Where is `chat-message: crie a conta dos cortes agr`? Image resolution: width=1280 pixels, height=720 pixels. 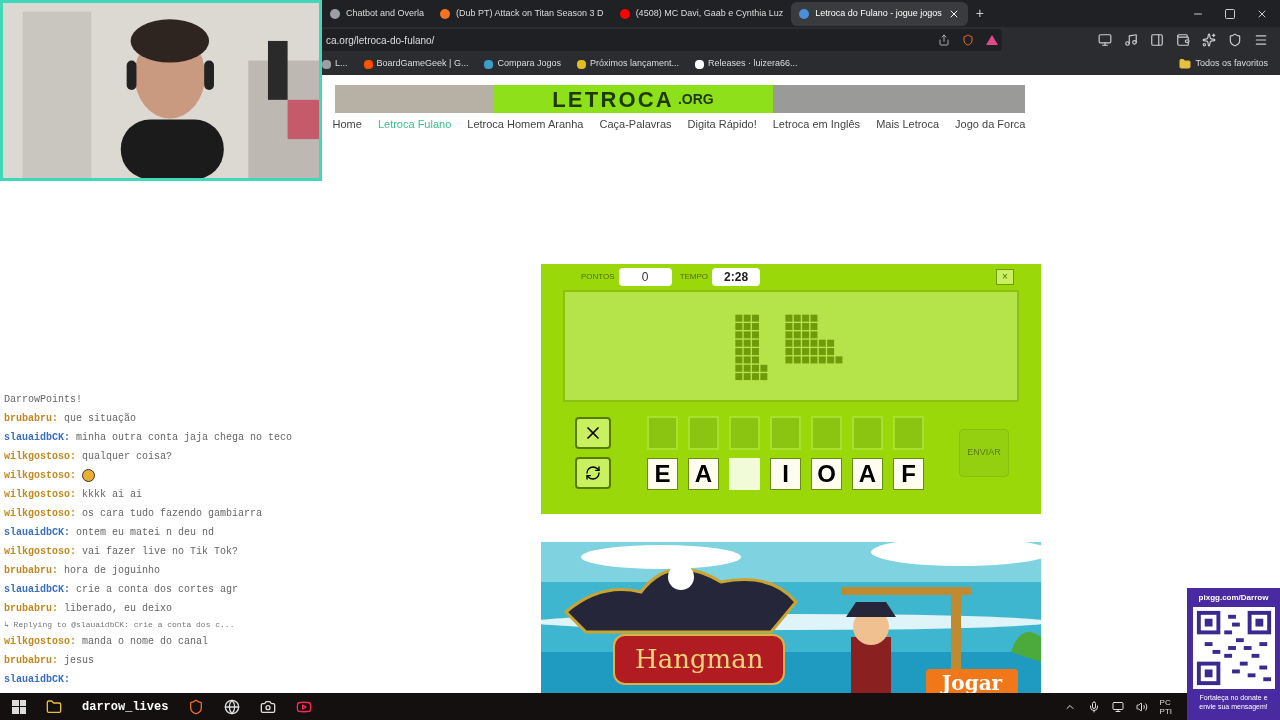 chat-message: crie a conta dos cortes agr is located at coordinates (157, 590).